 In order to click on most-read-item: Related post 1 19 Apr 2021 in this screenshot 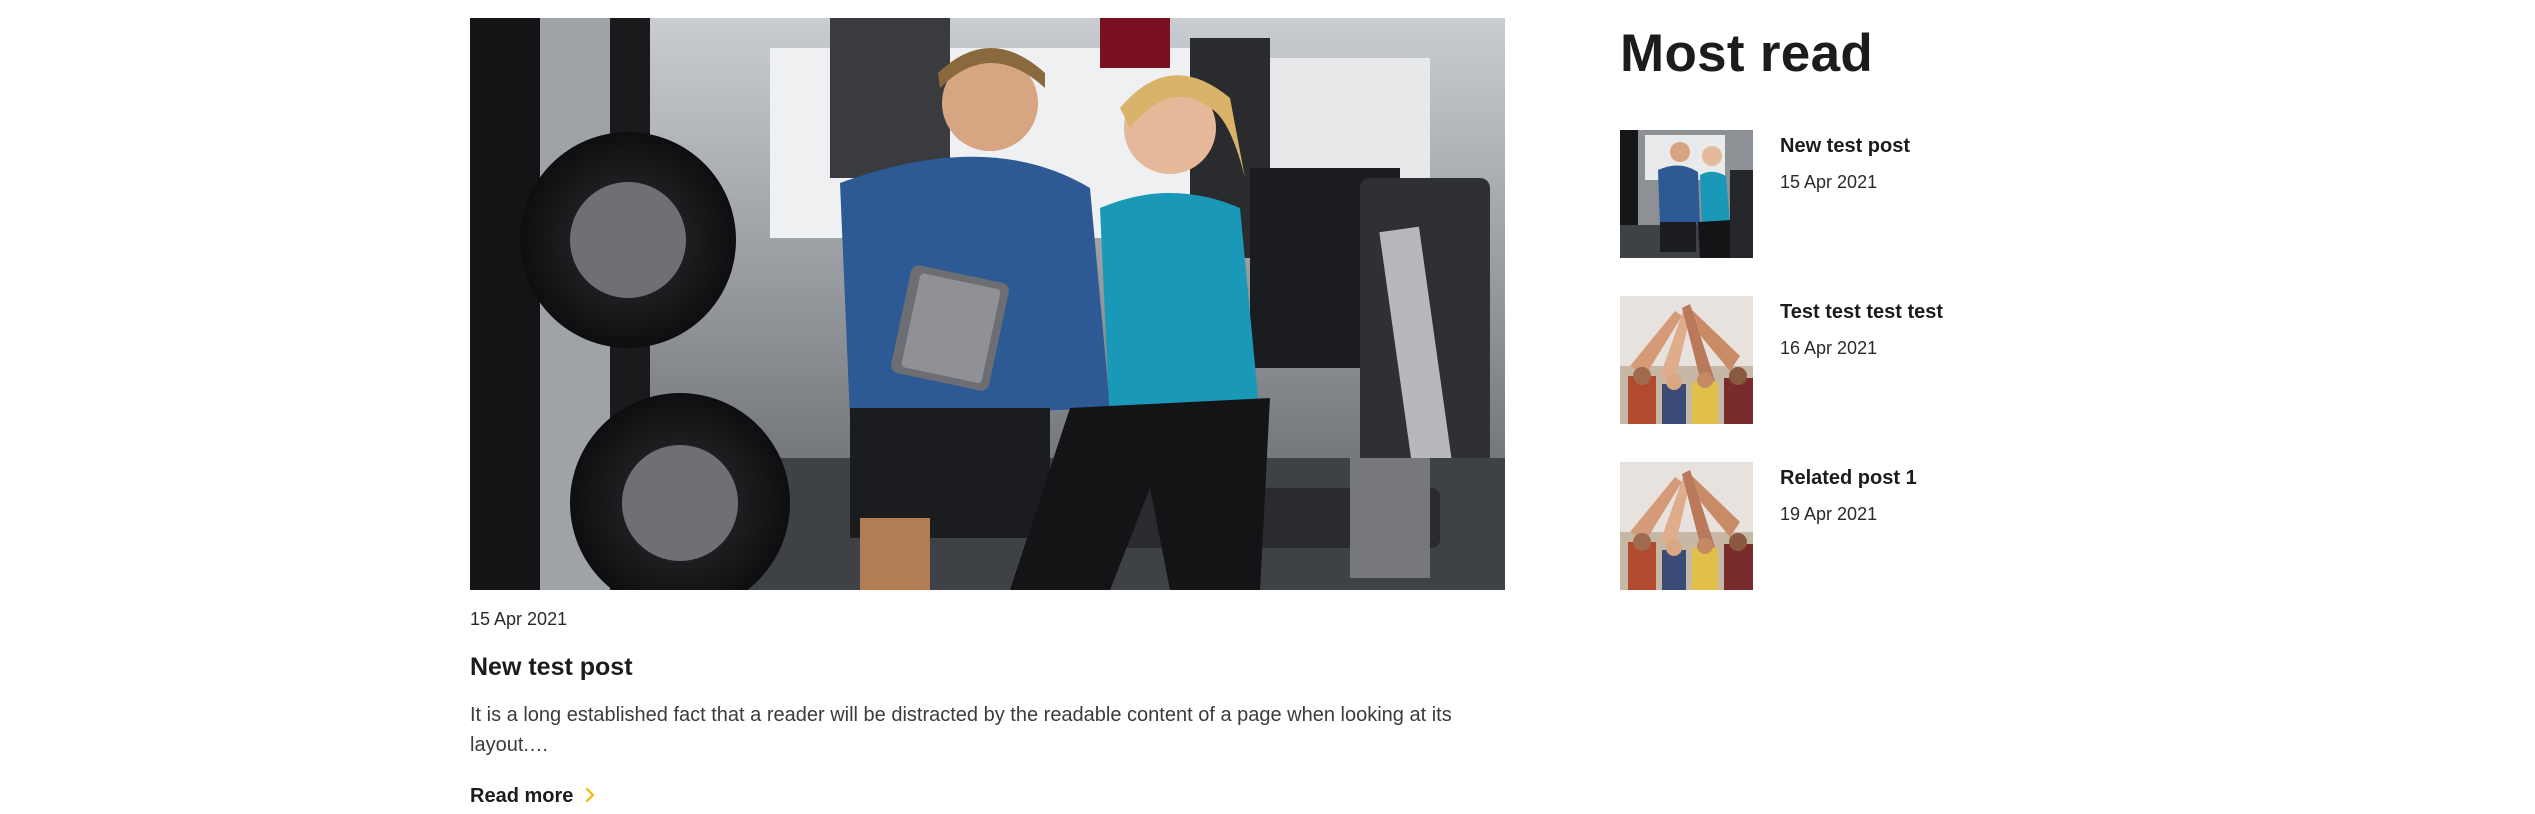, I will do `click(1920, 526)`.